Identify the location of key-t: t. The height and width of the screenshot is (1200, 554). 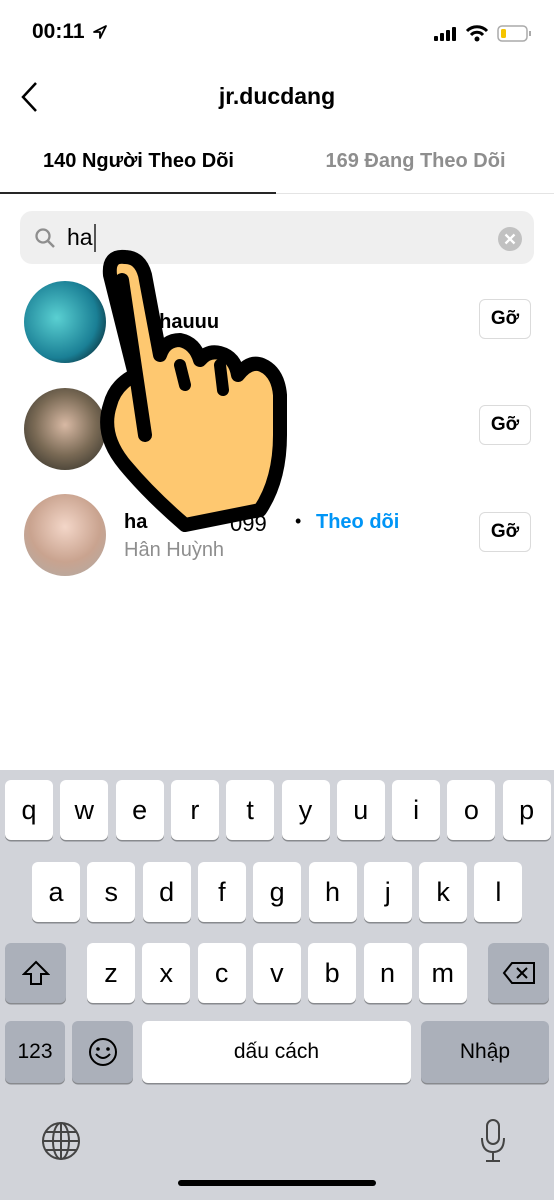
(250, 810).